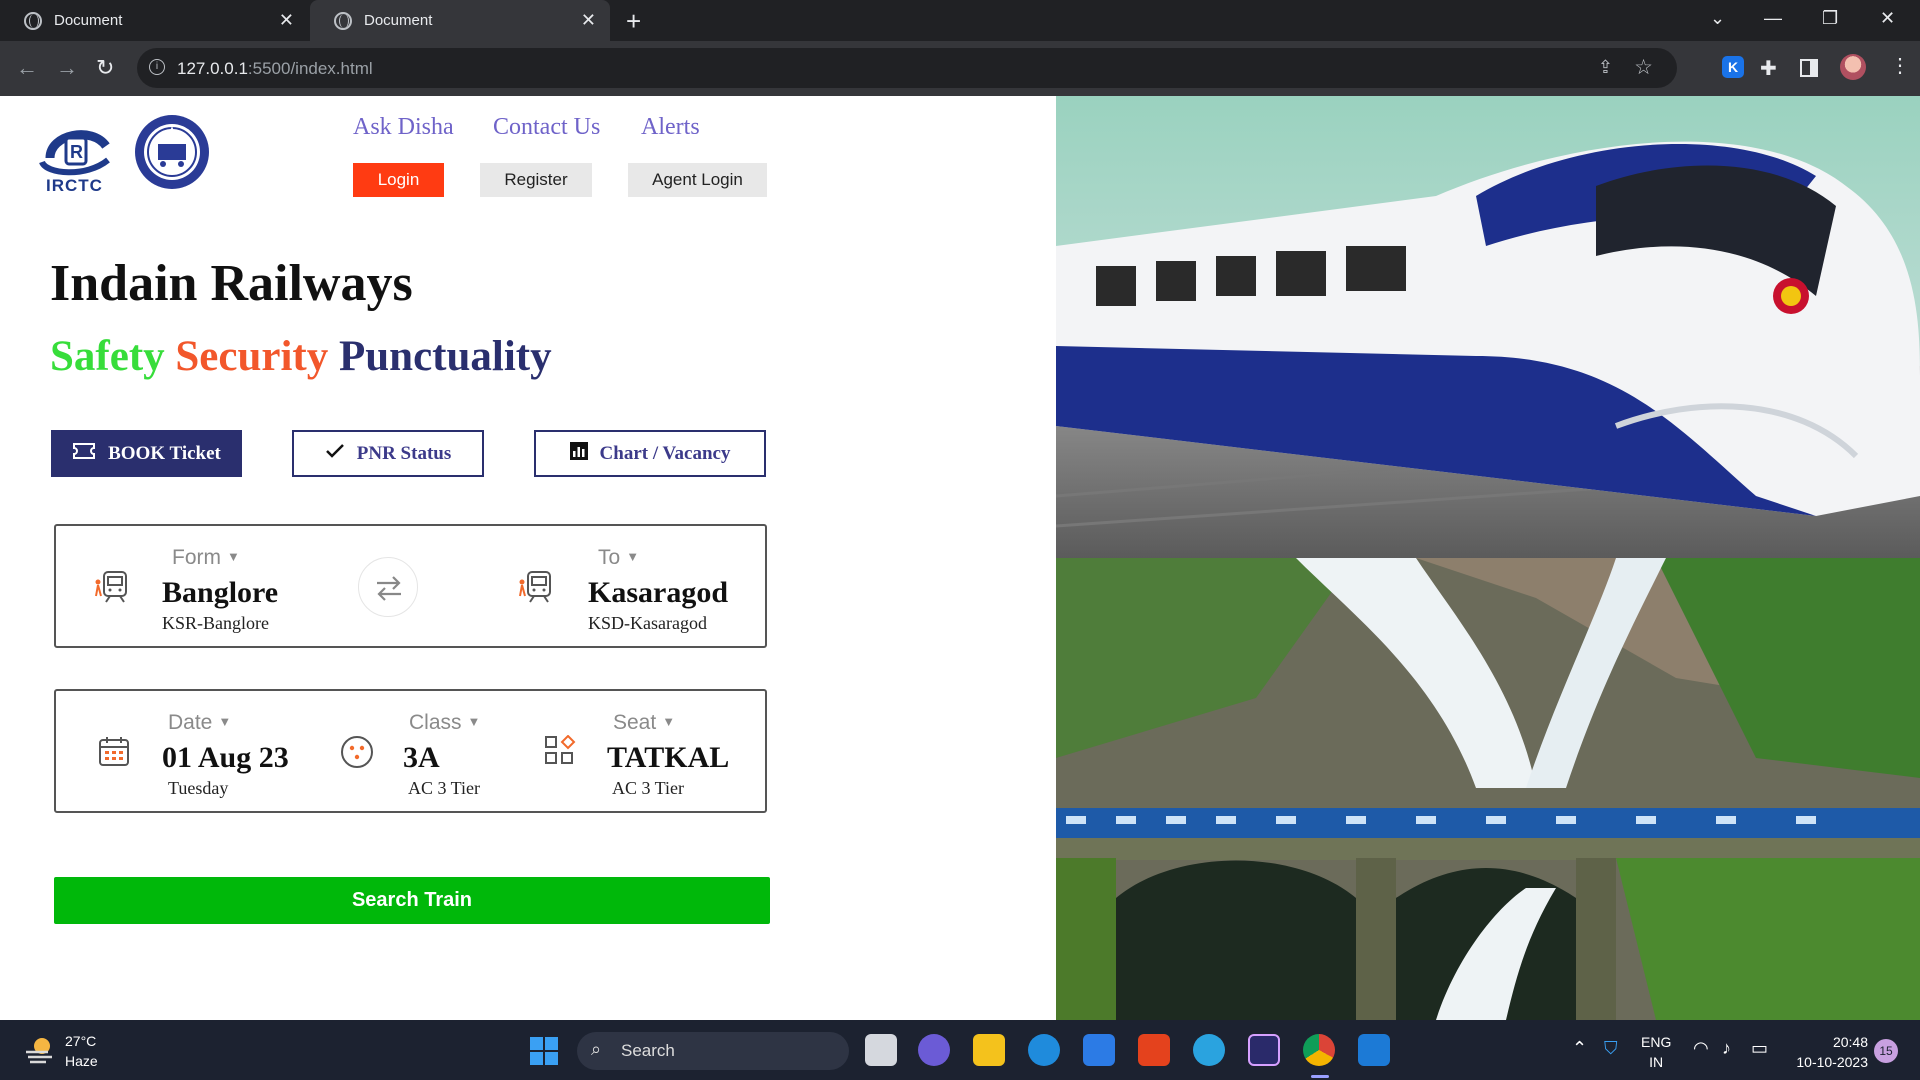 This screenshot has width=1920, height=1080. What do you see at coordinates (412, 900) in the screenshot?
I see `search-train-button: Search Train` at bounding box center [412, 900].